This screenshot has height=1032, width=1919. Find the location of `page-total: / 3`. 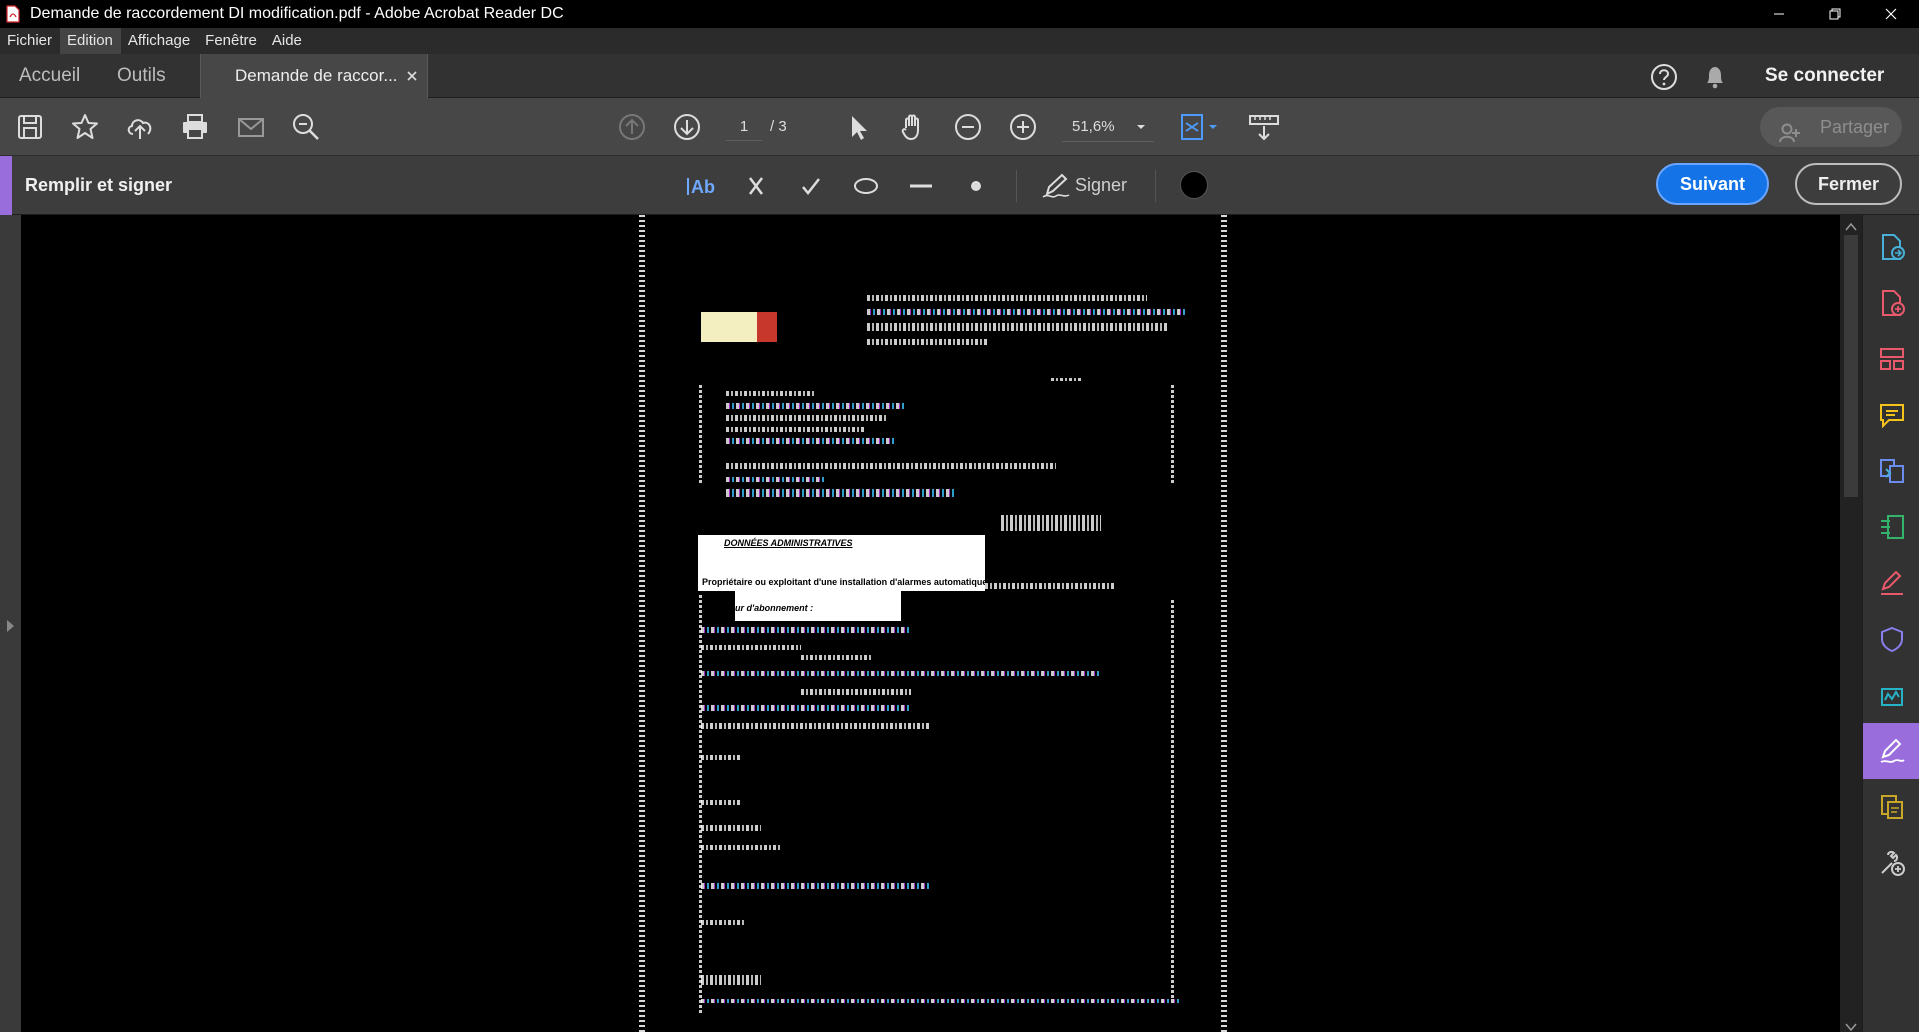

page-total: / 3 is located at coordinates (778, 126).